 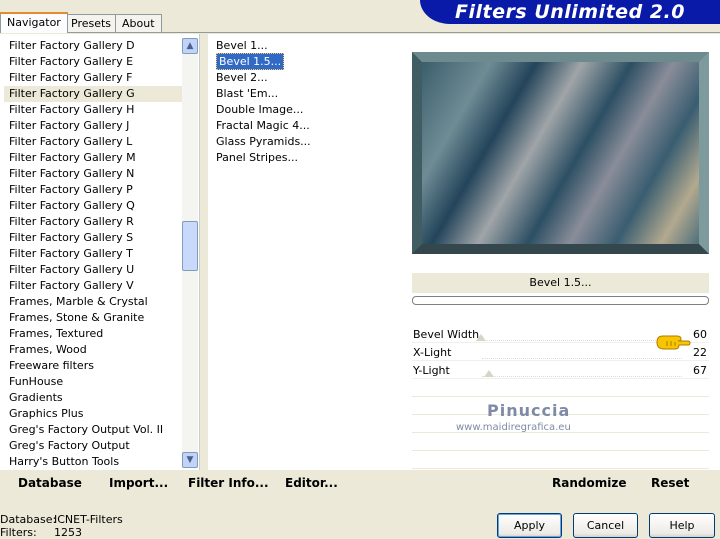 What do you see at coordinates (93, 334) in the screenshot?
I see `category-item: Frames, Textured` at bounding box center [93, 334].